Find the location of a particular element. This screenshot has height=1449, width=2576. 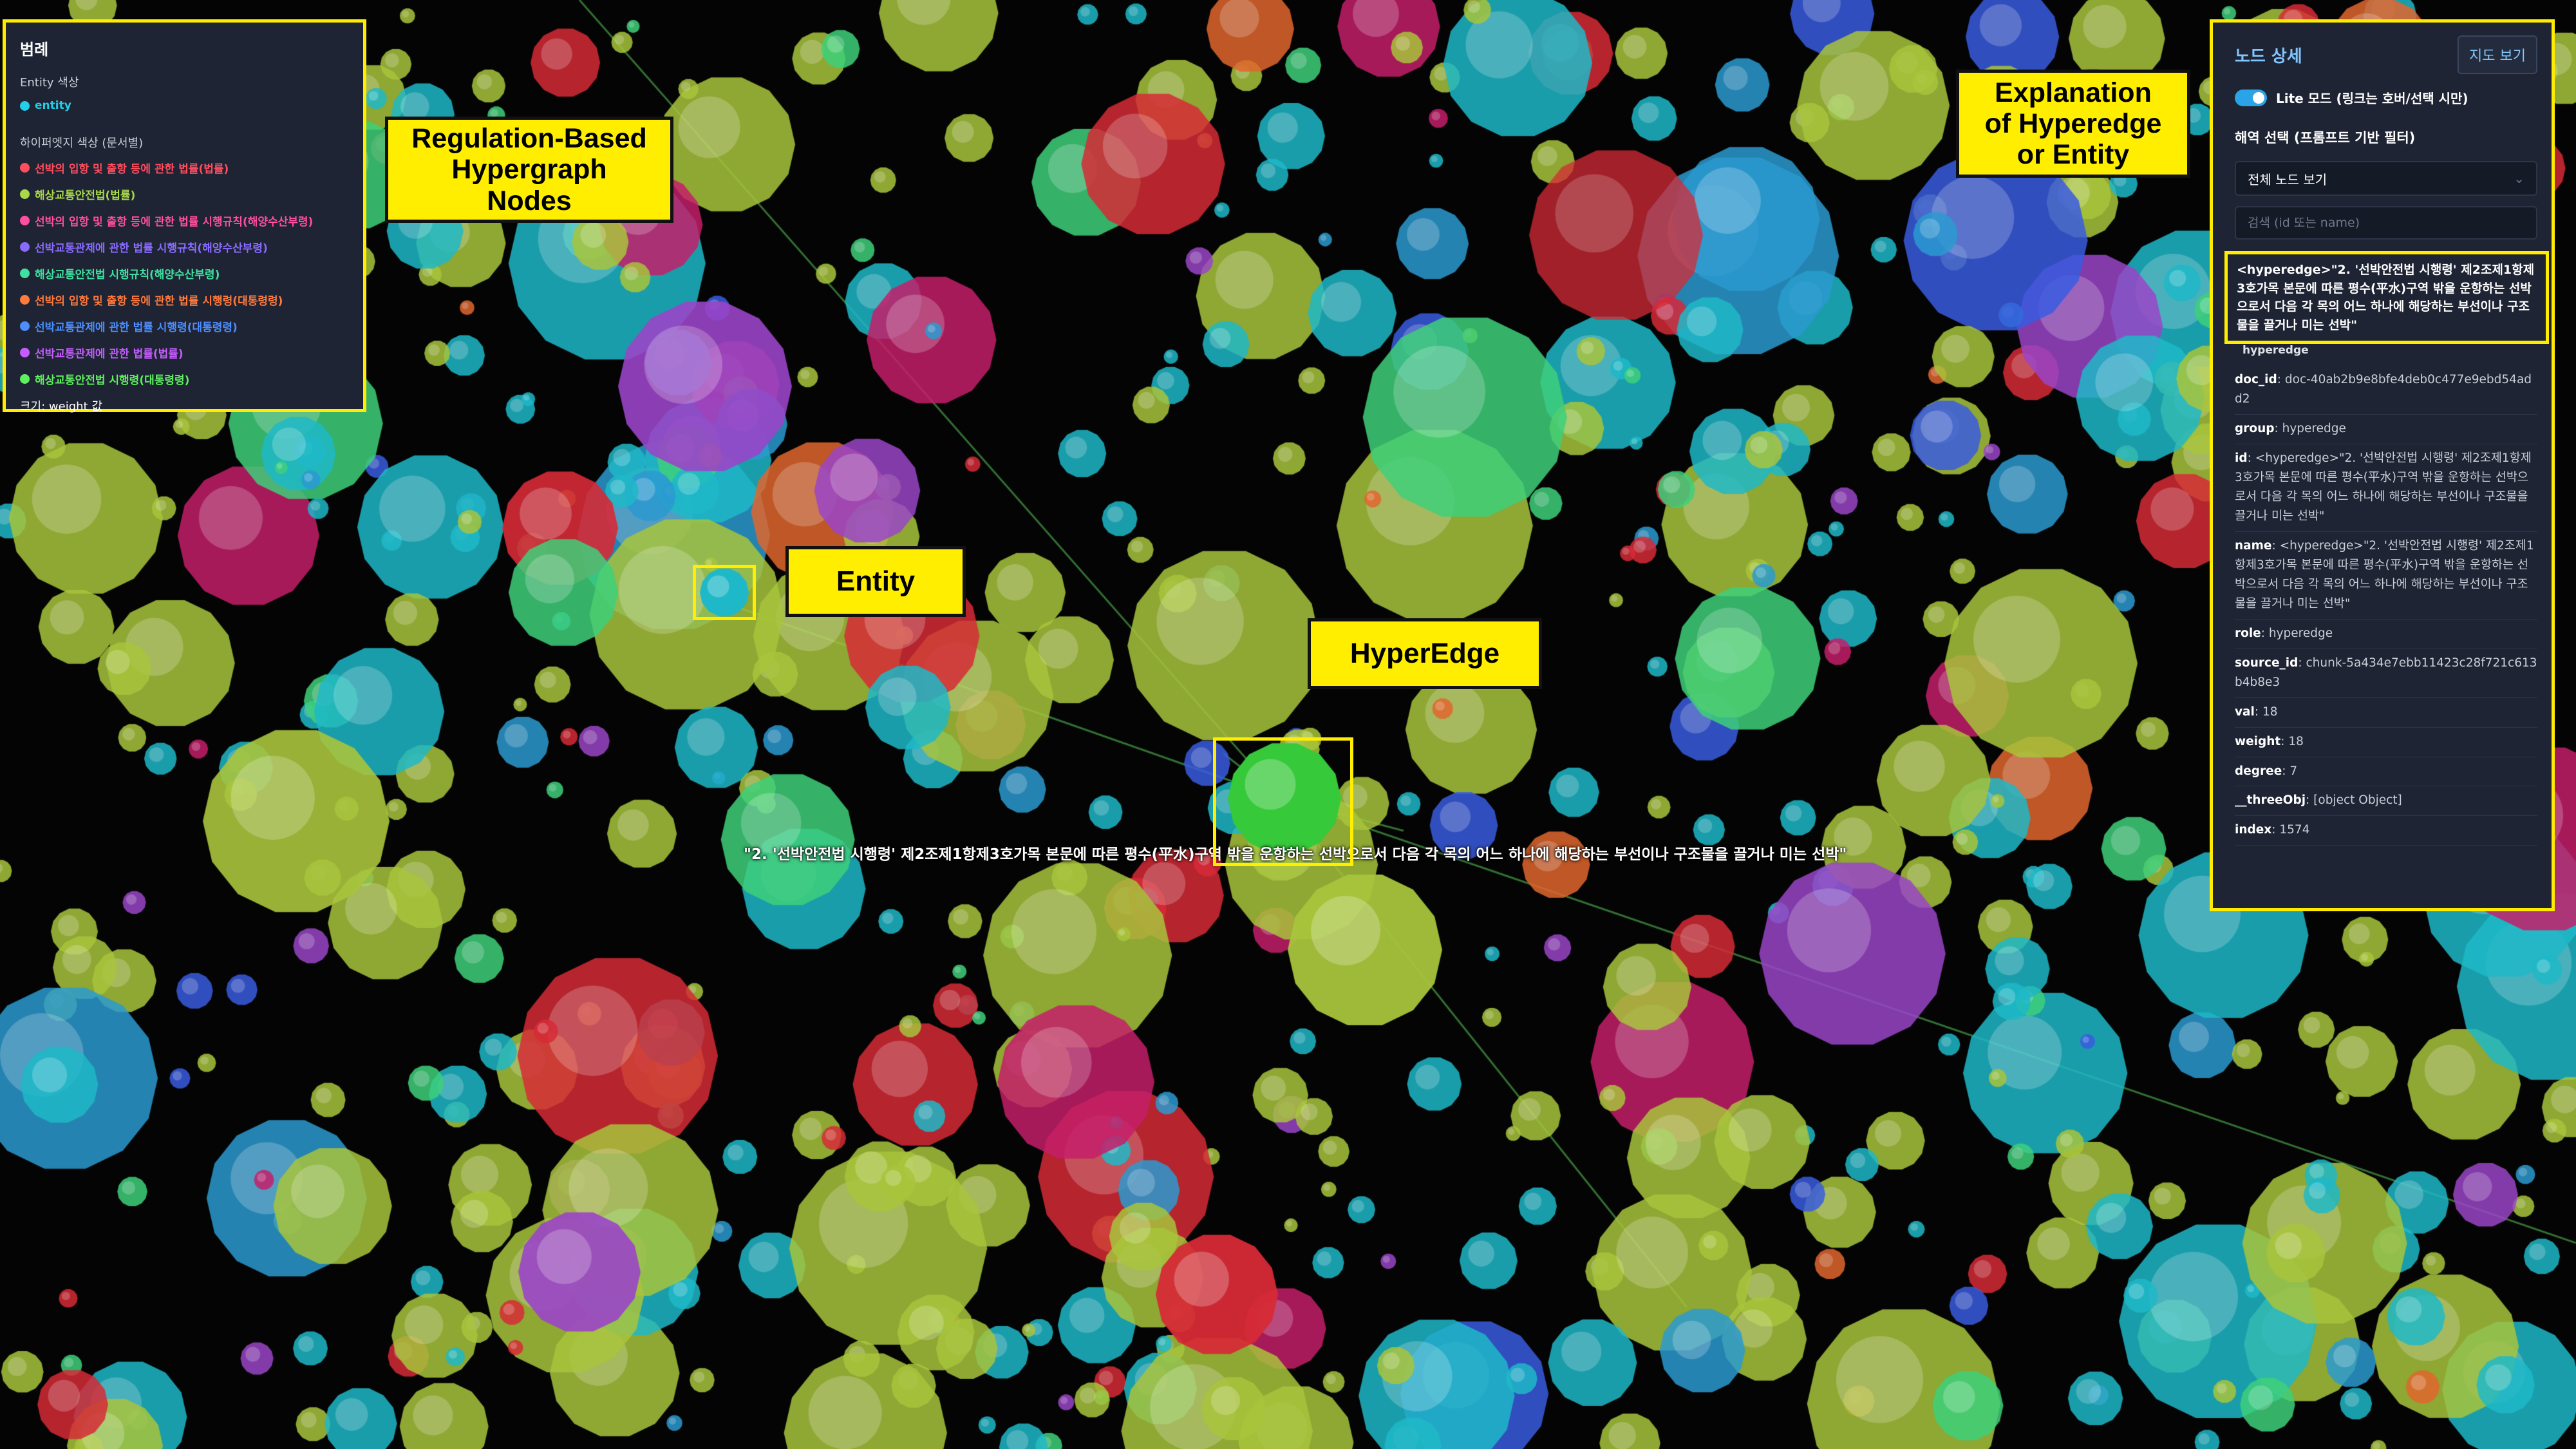

legend-item-entity: entity is located at coordinates (184, 105).